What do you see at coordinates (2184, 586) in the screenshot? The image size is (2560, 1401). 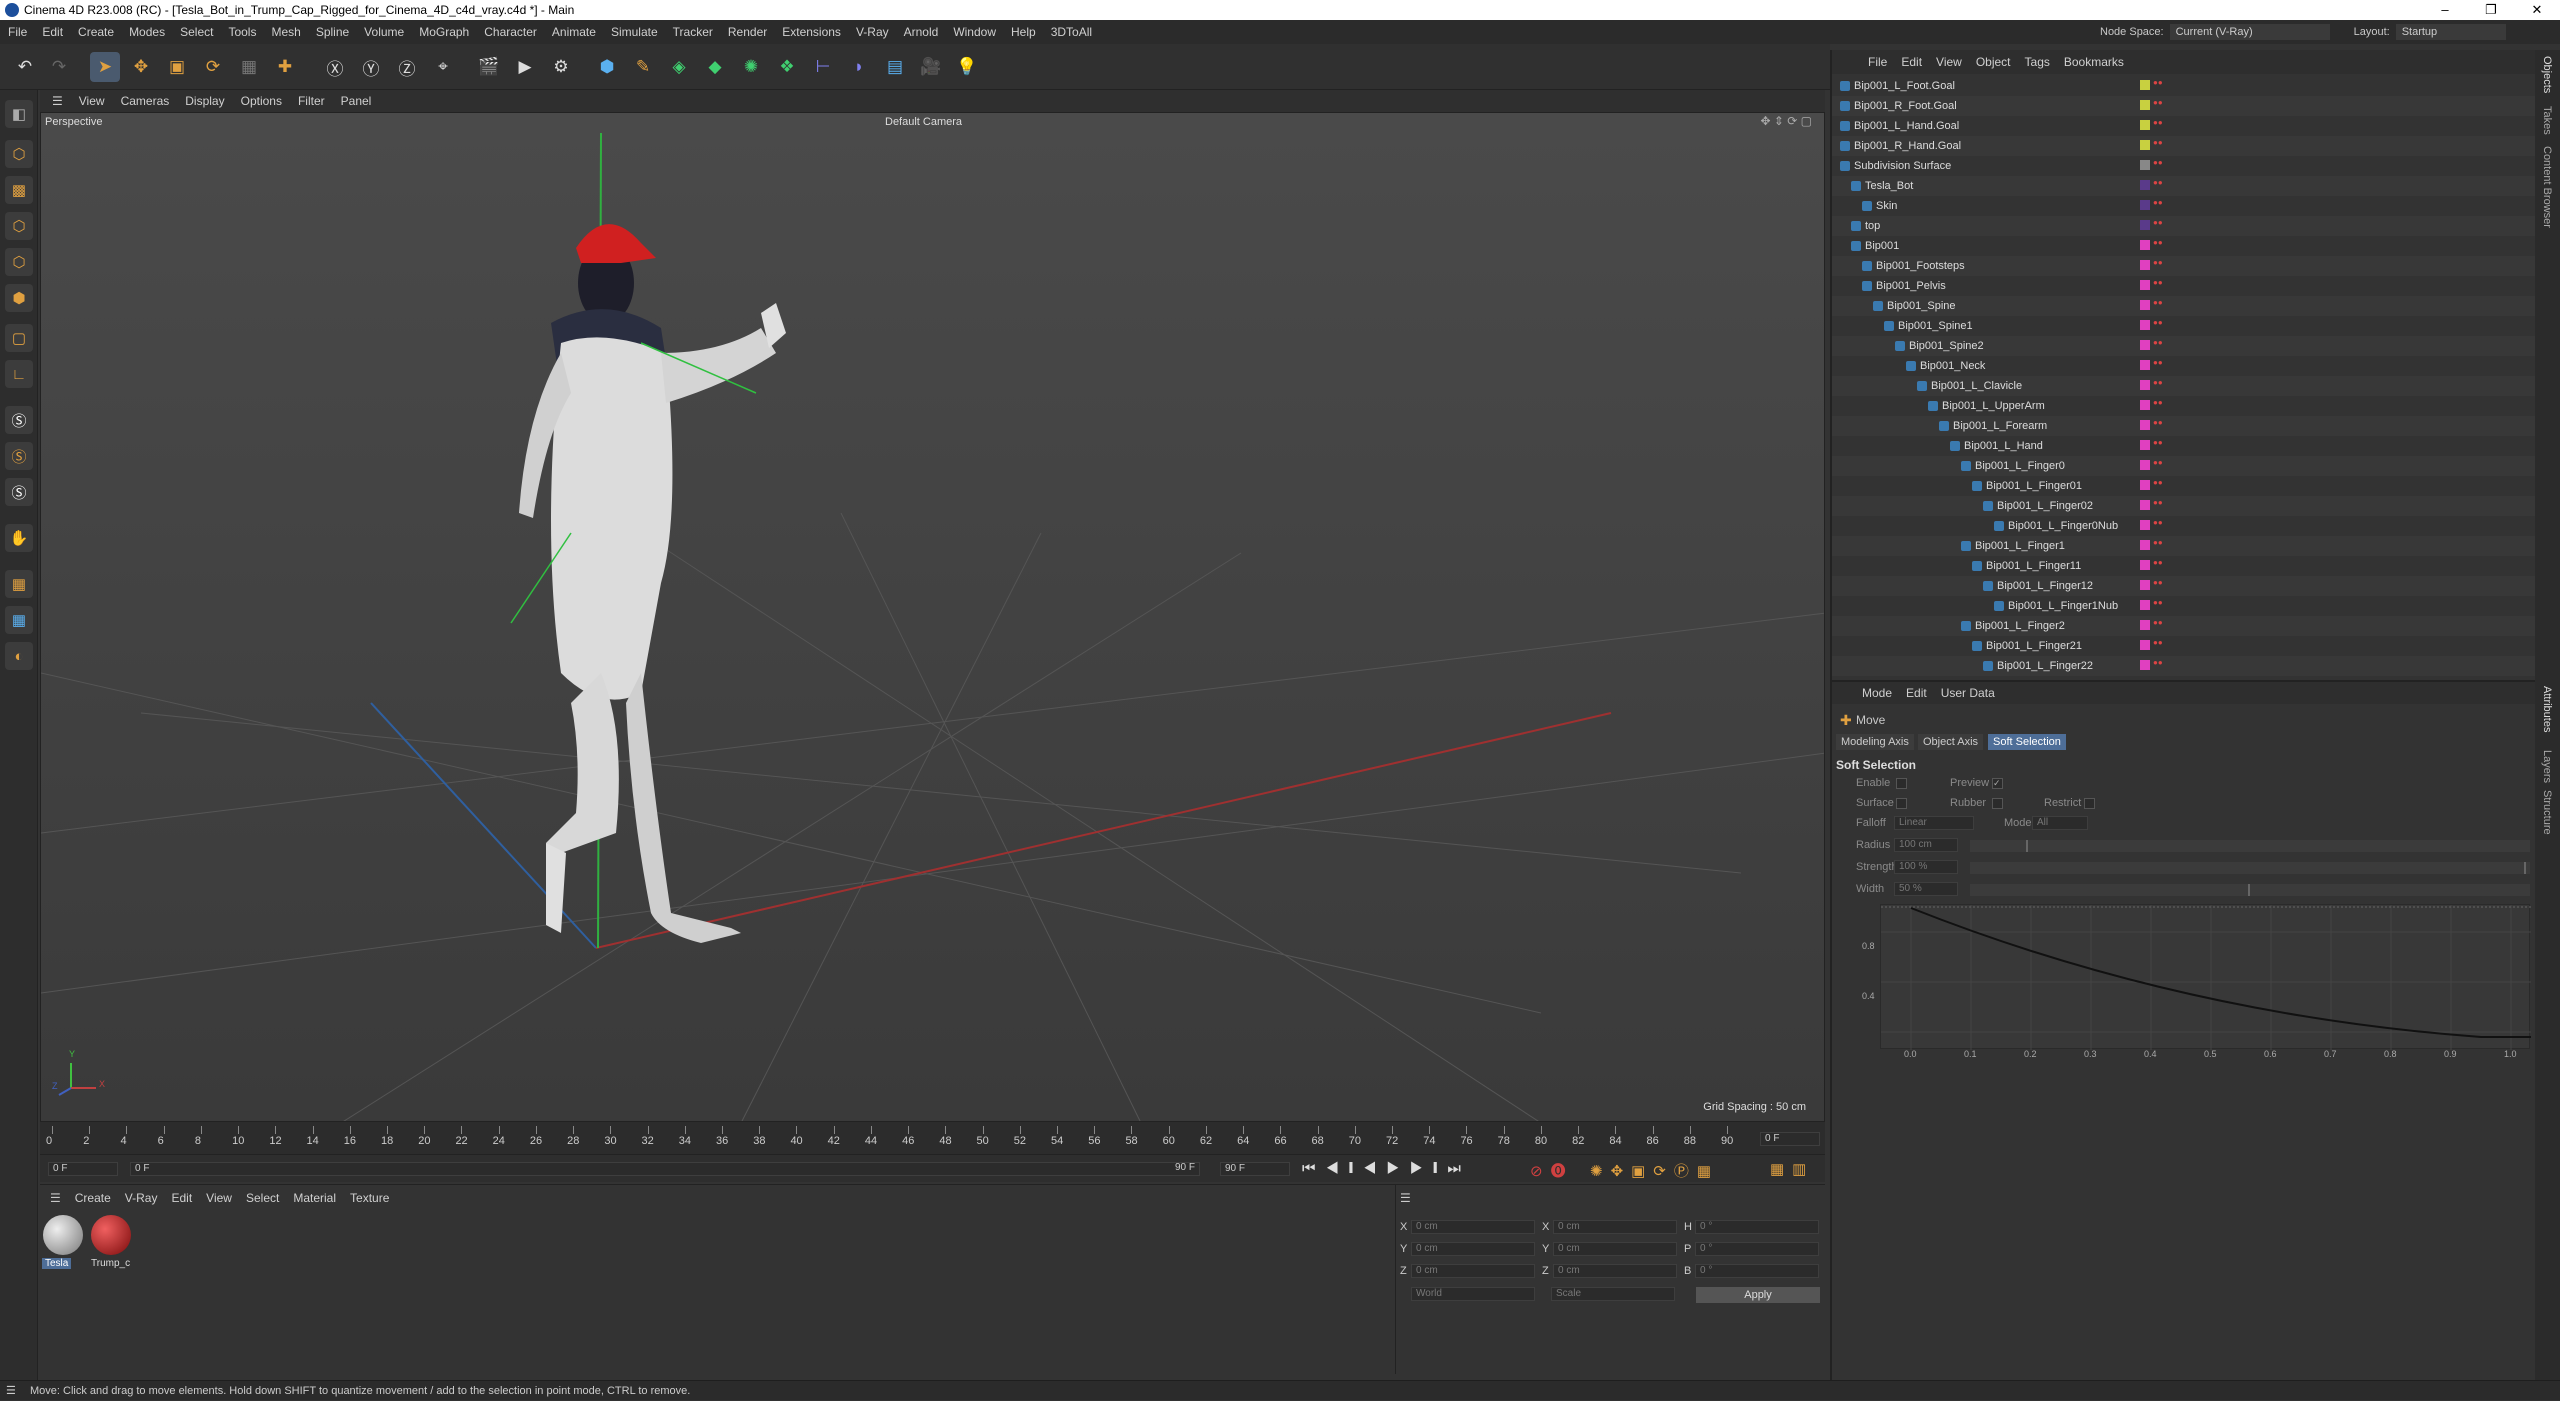 I see `object-row: Bip001_L_Finger12 ●●` at bounding box center [2184, 586].